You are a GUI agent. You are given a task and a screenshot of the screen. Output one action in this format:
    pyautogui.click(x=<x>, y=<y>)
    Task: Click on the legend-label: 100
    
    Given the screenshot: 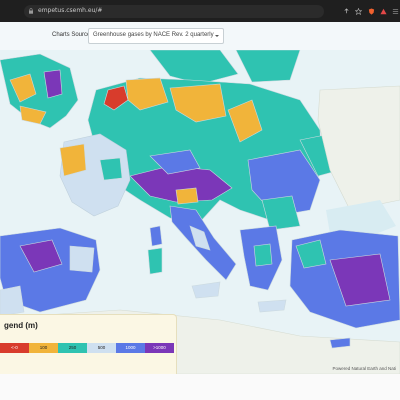 What is the action you would take?
    pyautogui.click(x=43, y=347)
    